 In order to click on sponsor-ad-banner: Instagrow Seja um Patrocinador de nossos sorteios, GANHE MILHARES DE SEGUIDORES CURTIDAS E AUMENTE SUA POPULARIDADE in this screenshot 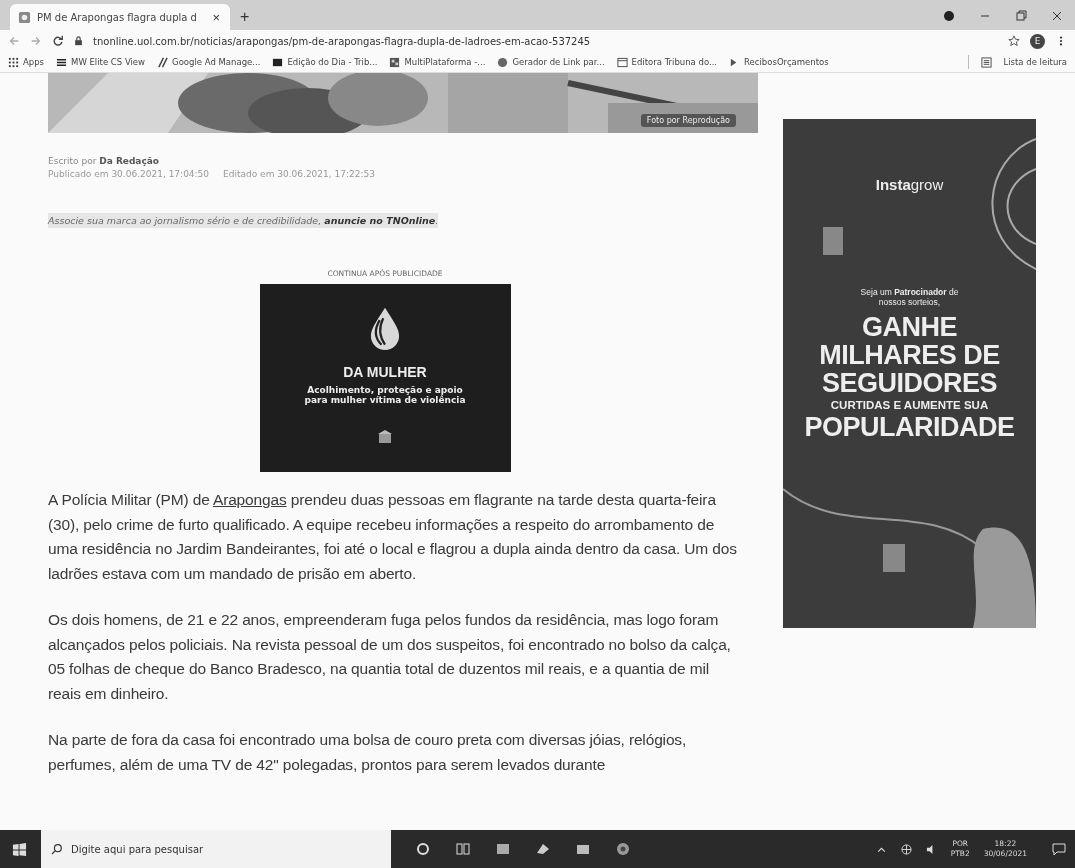, I will do `click(909, 373)`.